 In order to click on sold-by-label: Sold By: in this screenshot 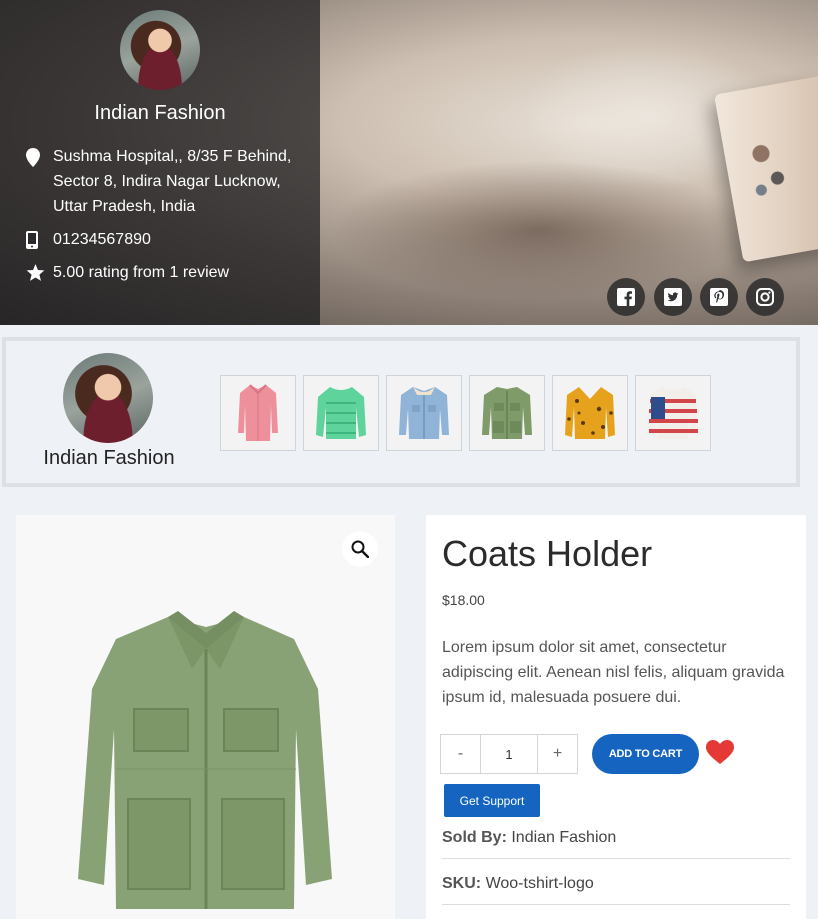, I will do `click(474, 837)`.